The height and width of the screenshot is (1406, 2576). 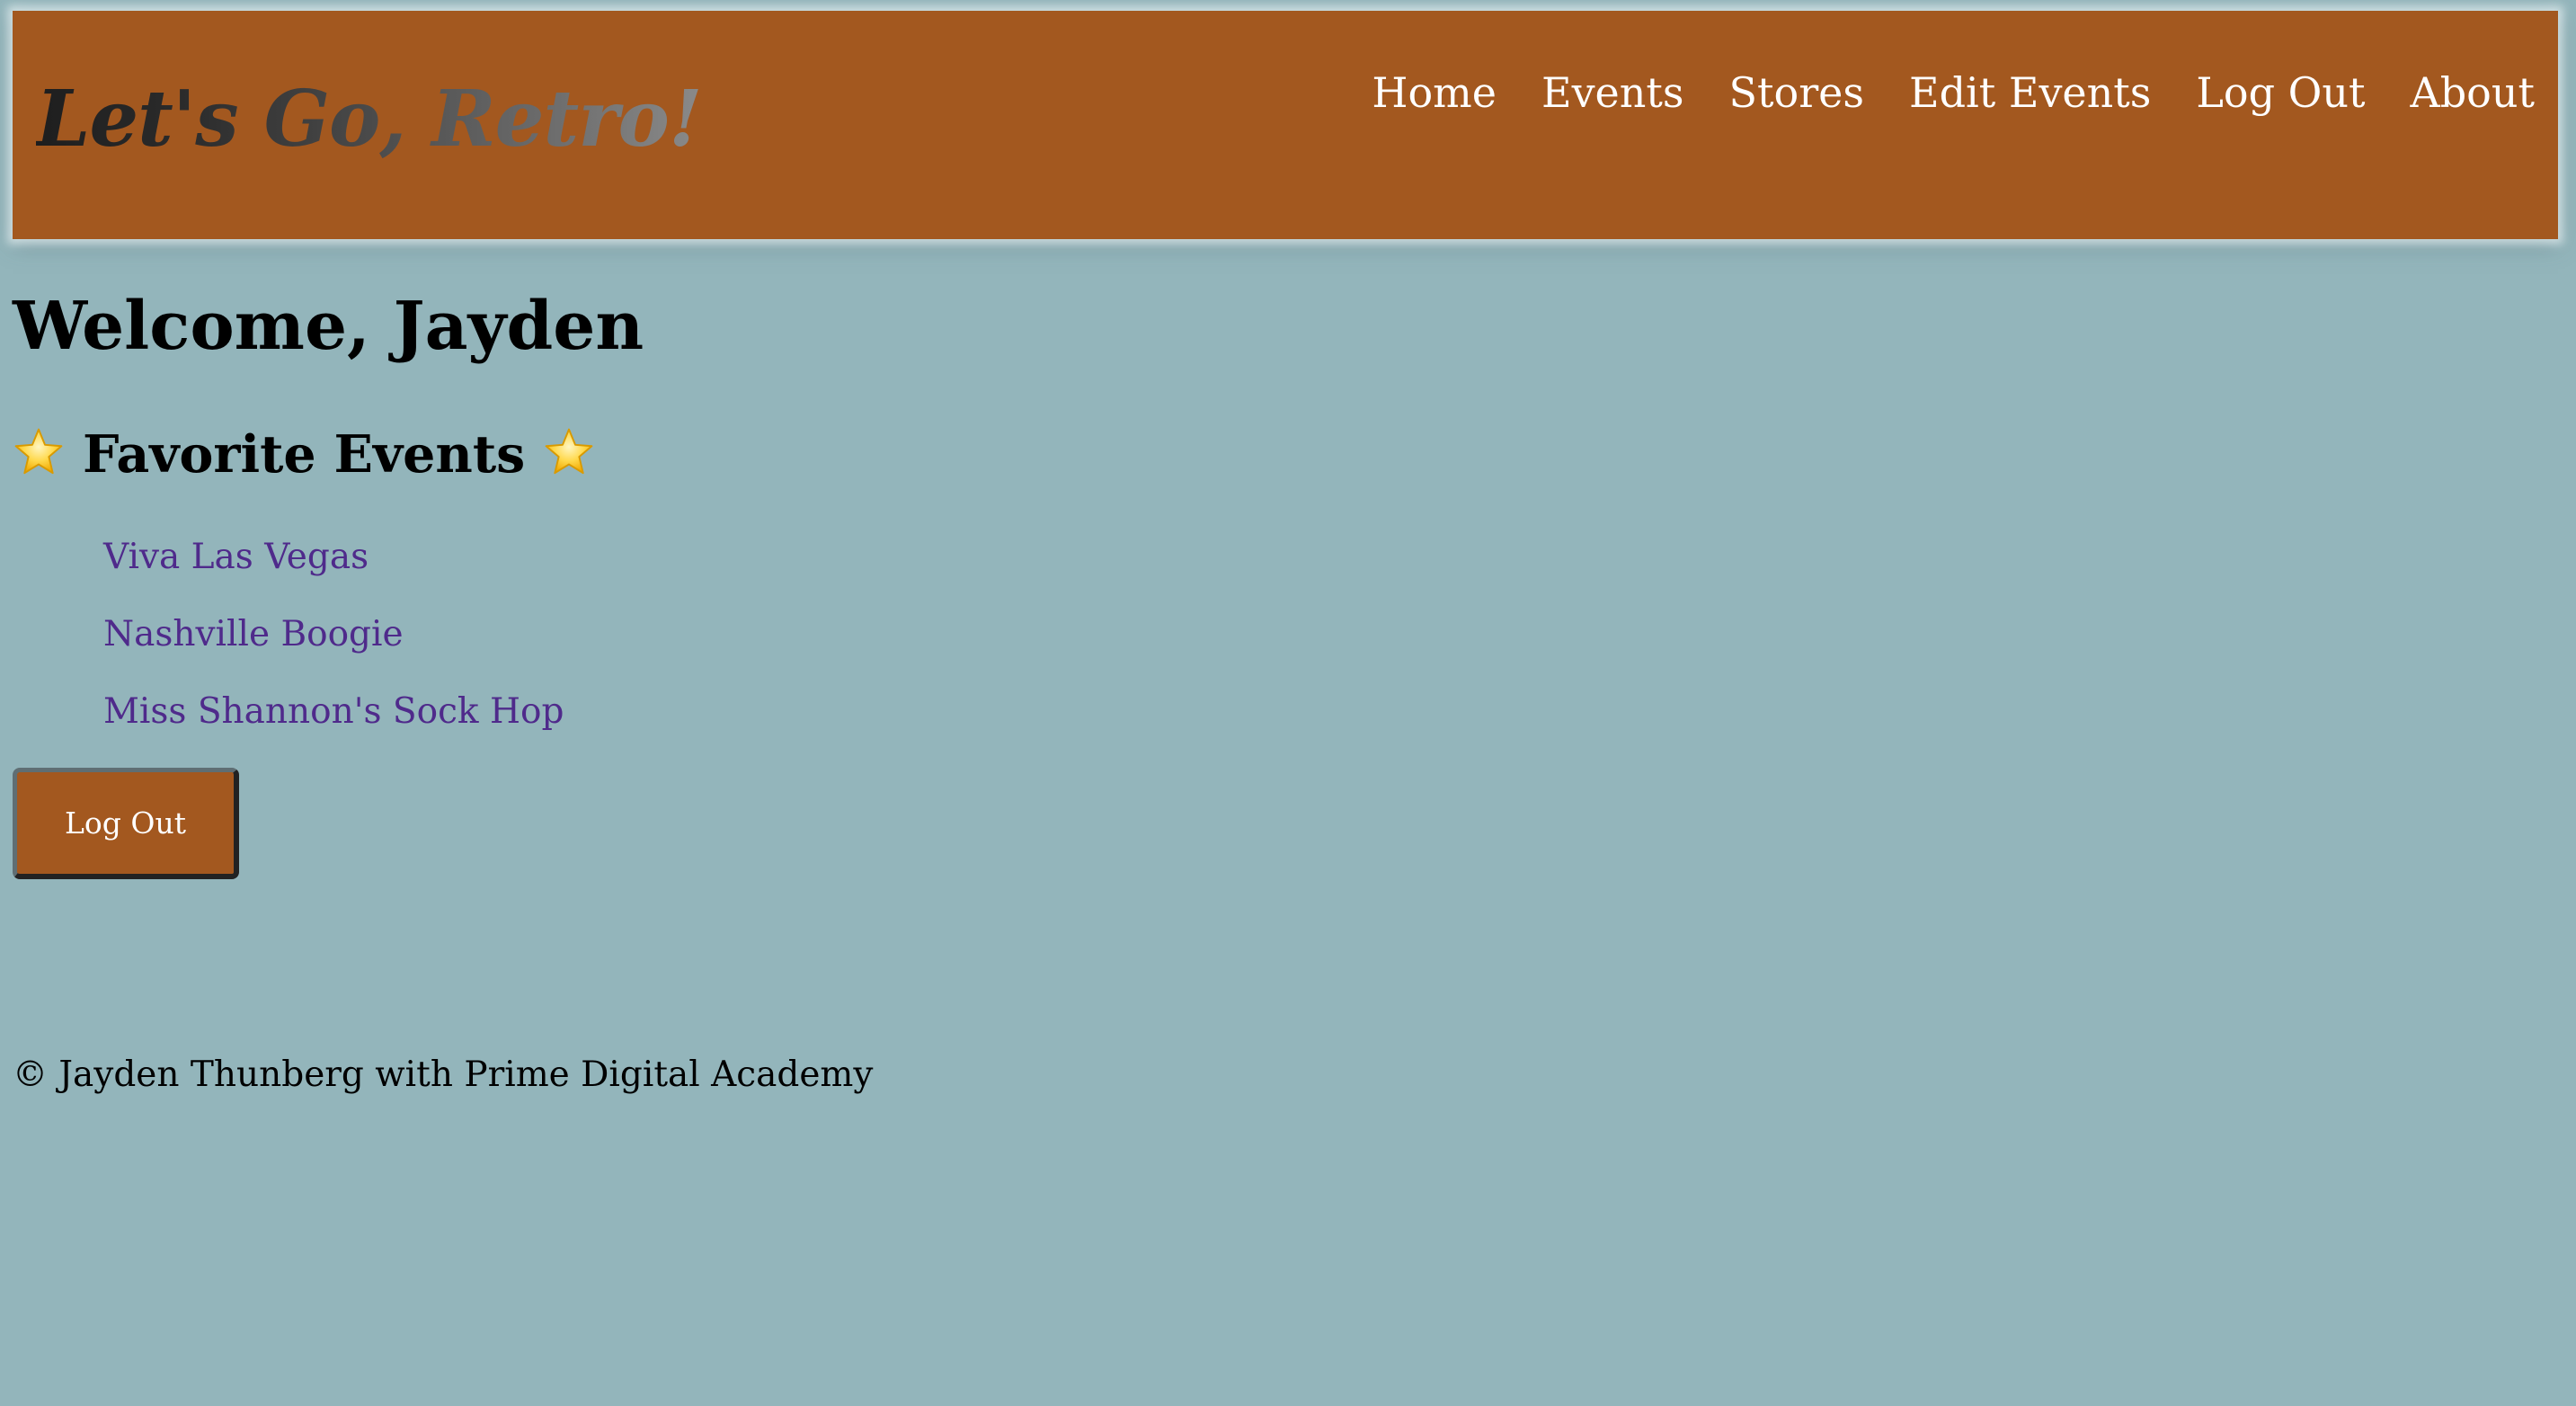 I want to click on logout-button: Log Out, so click(x=126, y=824).